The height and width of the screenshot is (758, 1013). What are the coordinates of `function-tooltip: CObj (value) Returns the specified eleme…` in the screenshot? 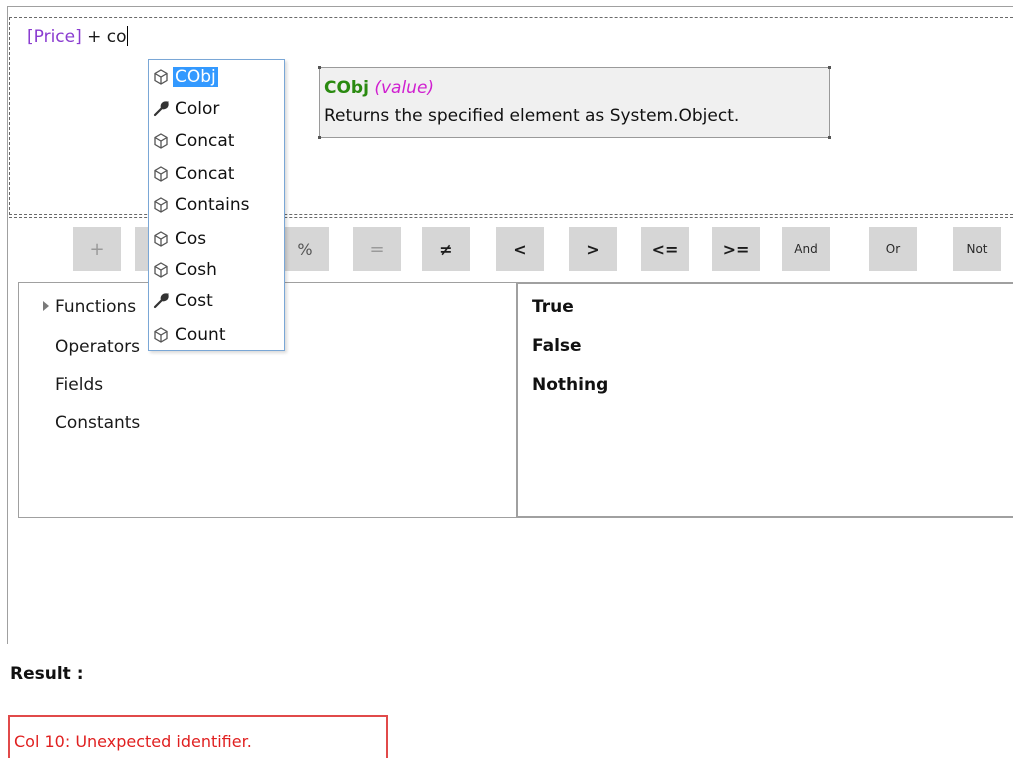 It's located at (574, 102).